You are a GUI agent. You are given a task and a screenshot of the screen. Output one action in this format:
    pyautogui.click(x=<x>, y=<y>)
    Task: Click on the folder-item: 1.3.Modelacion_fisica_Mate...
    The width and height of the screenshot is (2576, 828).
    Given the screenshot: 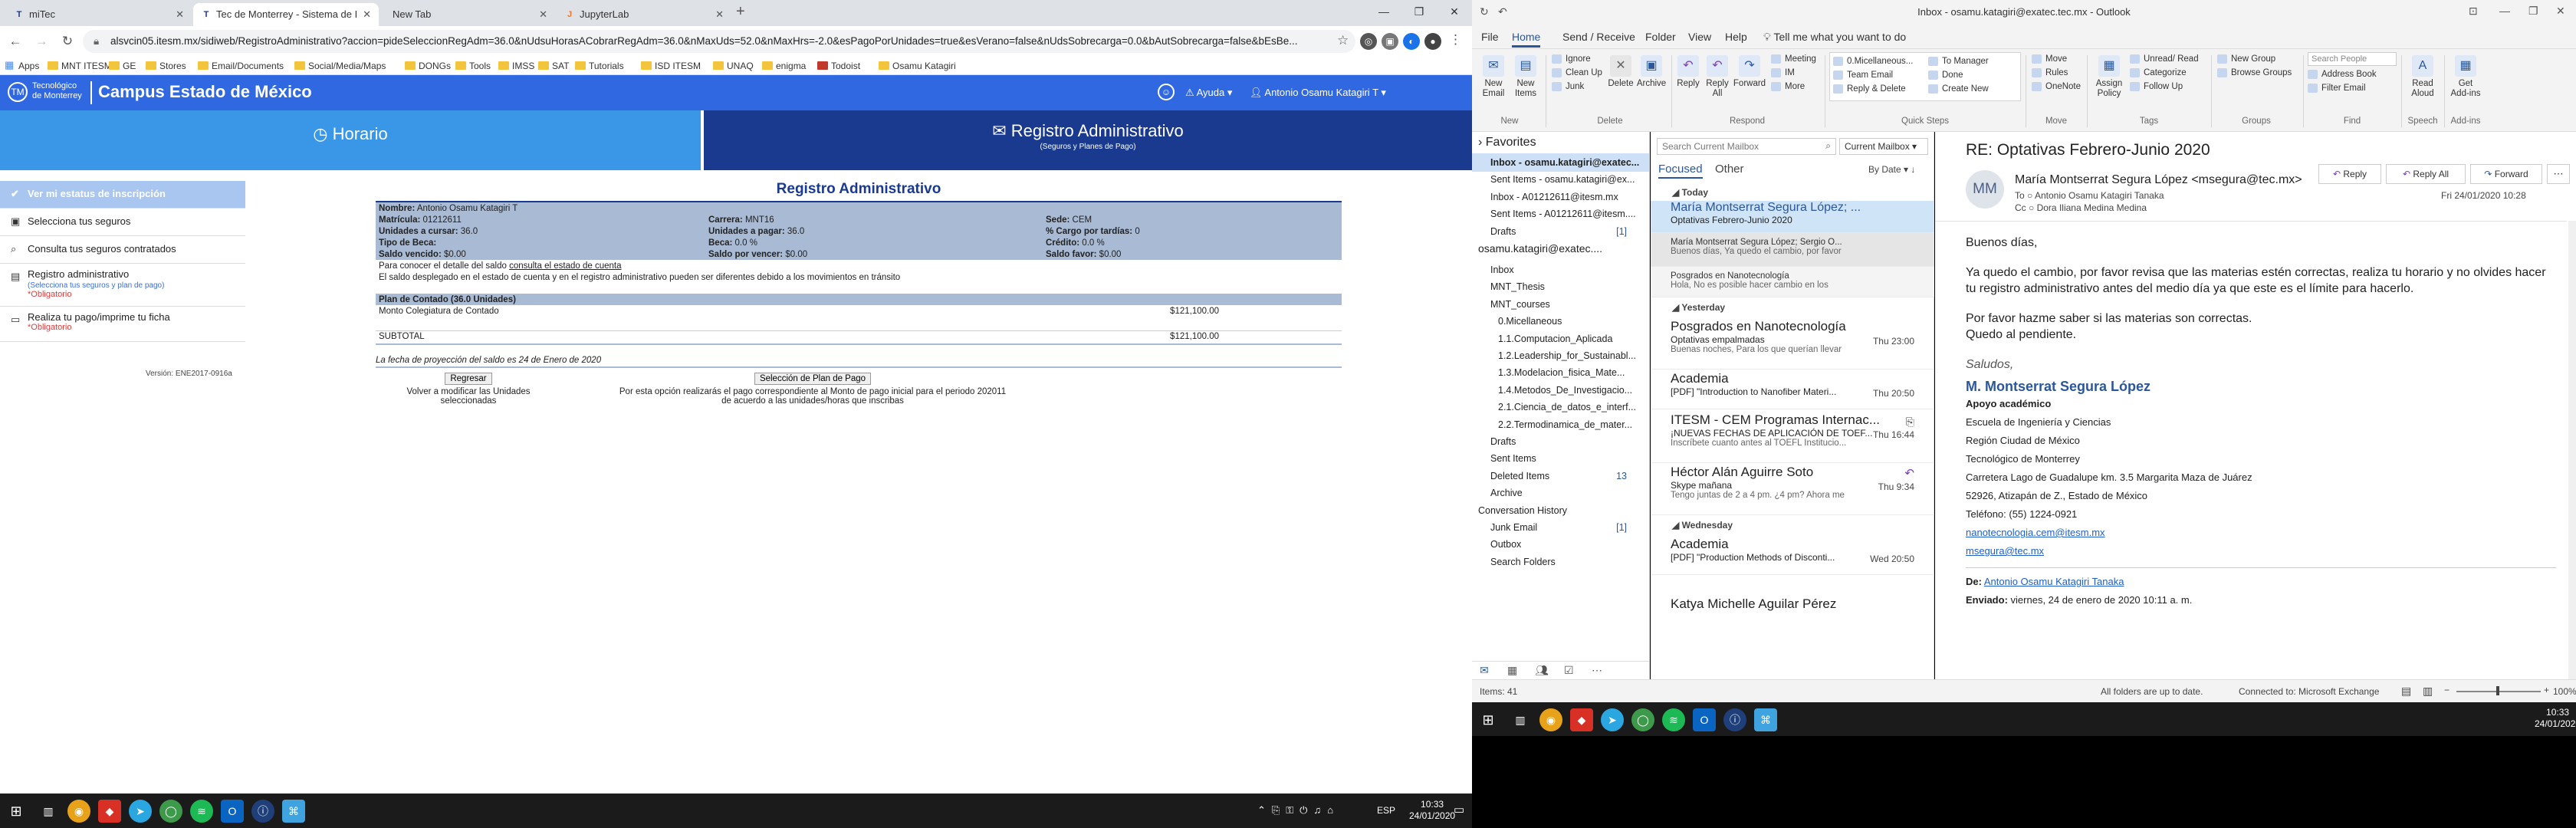 What is the action you would take?
    pyautogui.click(x=1561, y=373)
    